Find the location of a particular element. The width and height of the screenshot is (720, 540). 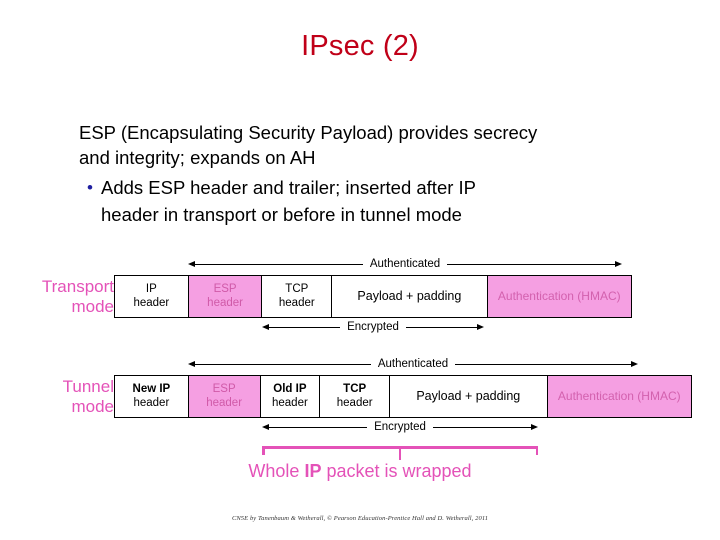

tunnel-mode-label-line-2: mode is located at coordinates (92, 406).